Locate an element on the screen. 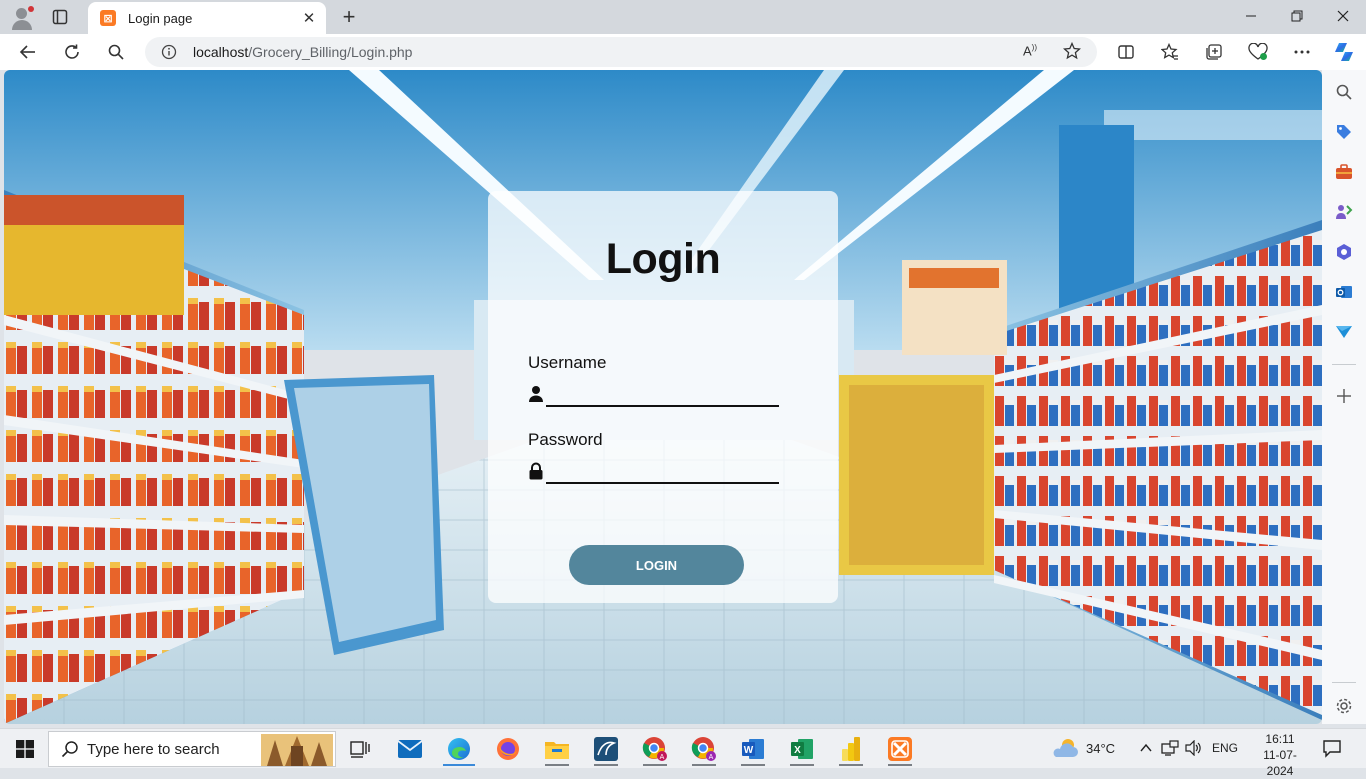 The width and height of the screenshot is (1366, 779). settings-icon is located at coordinates (1344, 706).